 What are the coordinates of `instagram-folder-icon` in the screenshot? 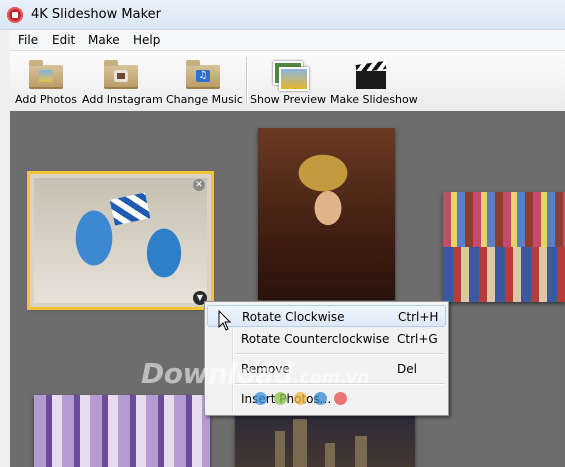 It's located at (121, 74).